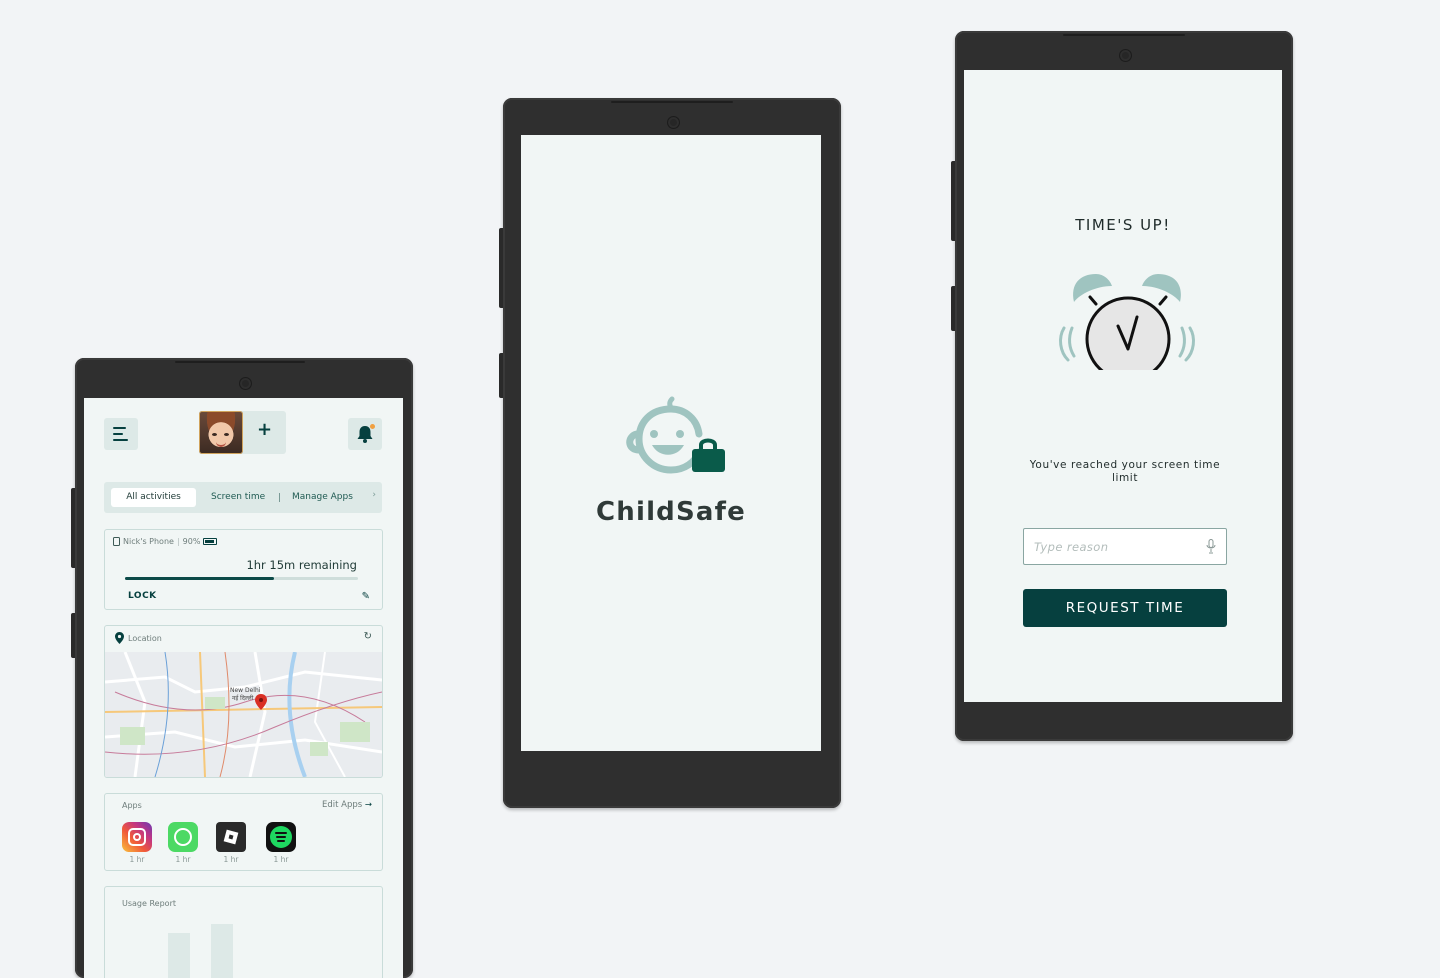  Describe the element at coordinates (374, 495) in the screenshot. I see `chevron-right-icon: ›` at that location.